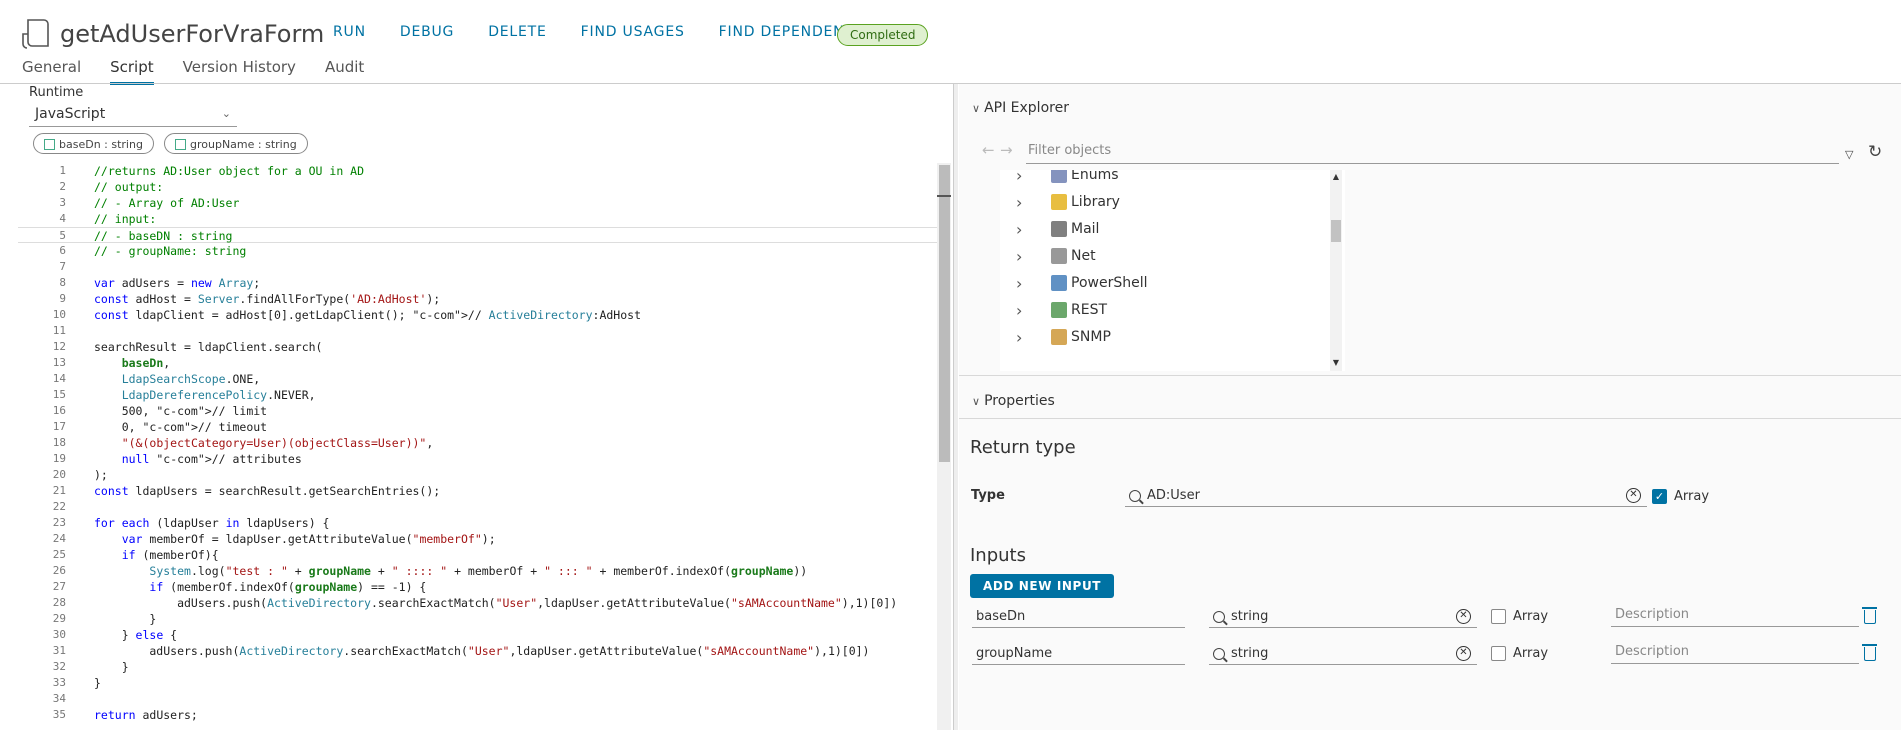 Image resolution: width=1901 pixels, height=730 pixels. Describe the element at coordinates (478, 379) in the screenshot. I see `code-line: 14 LdapSearchScope.ONE,` at that location.